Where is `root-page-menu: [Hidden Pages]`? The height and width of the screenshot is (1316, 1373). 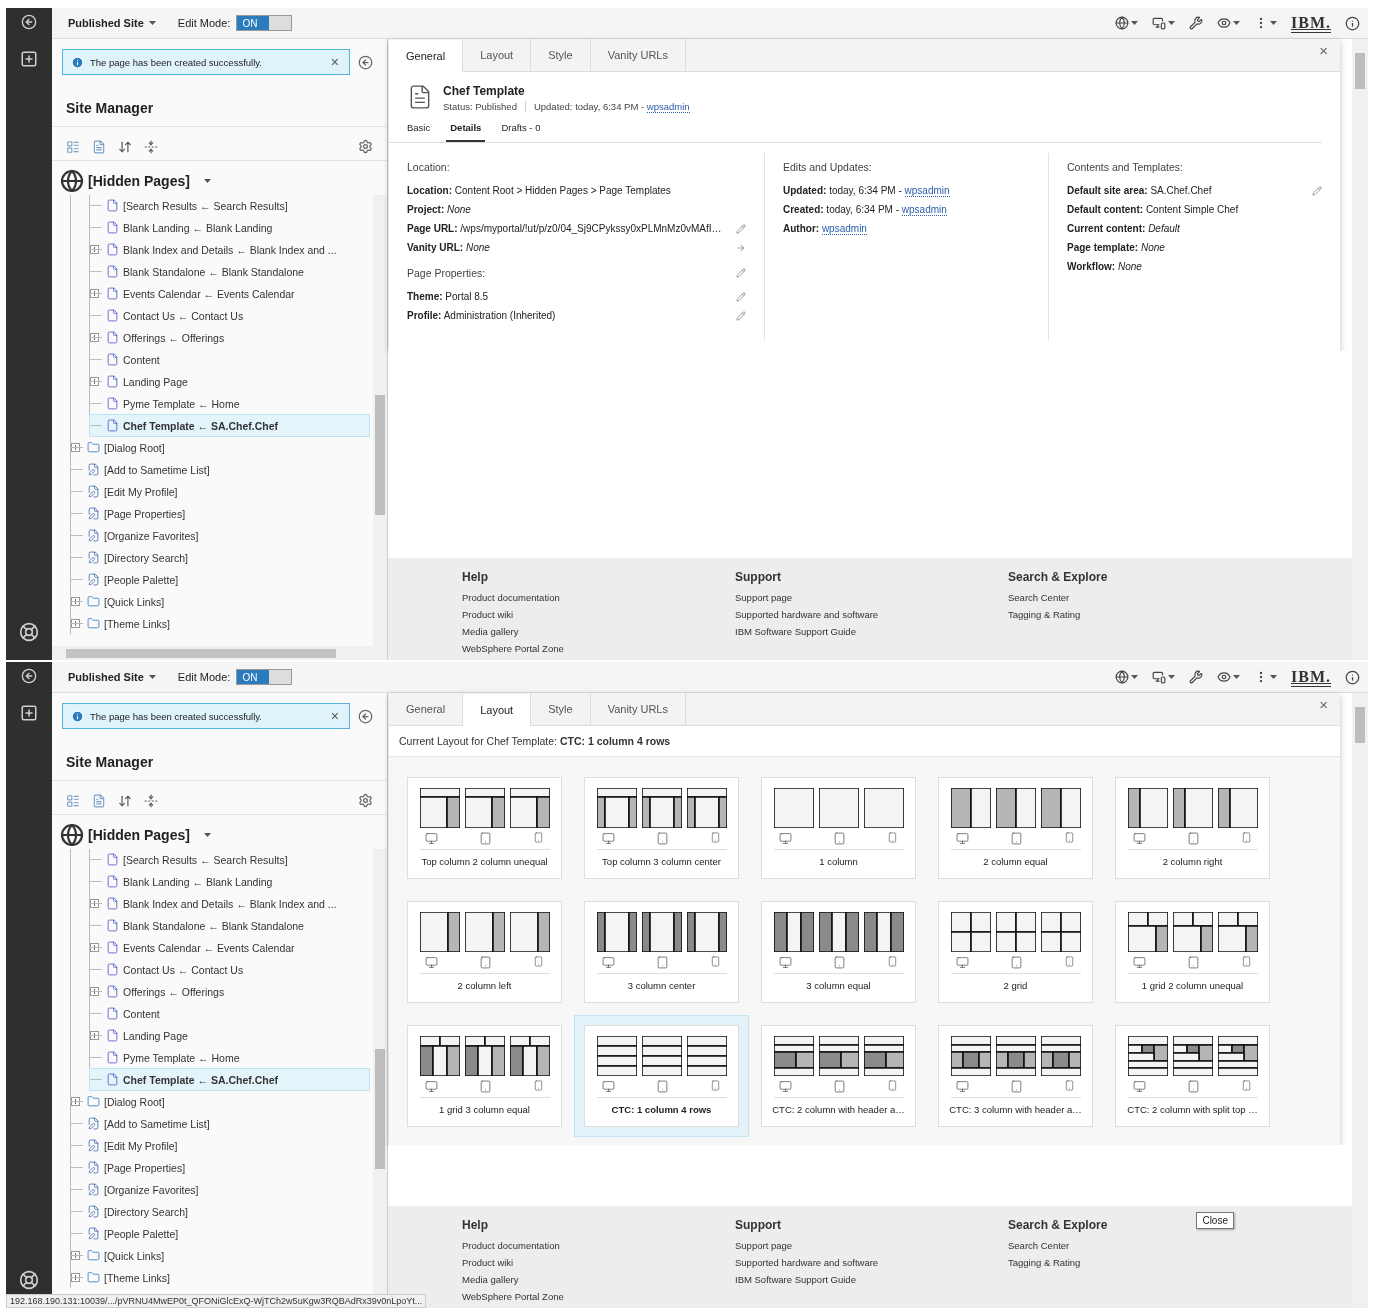
root-page-menu: [Hidden Pages] is located at coordinates (139, 835).